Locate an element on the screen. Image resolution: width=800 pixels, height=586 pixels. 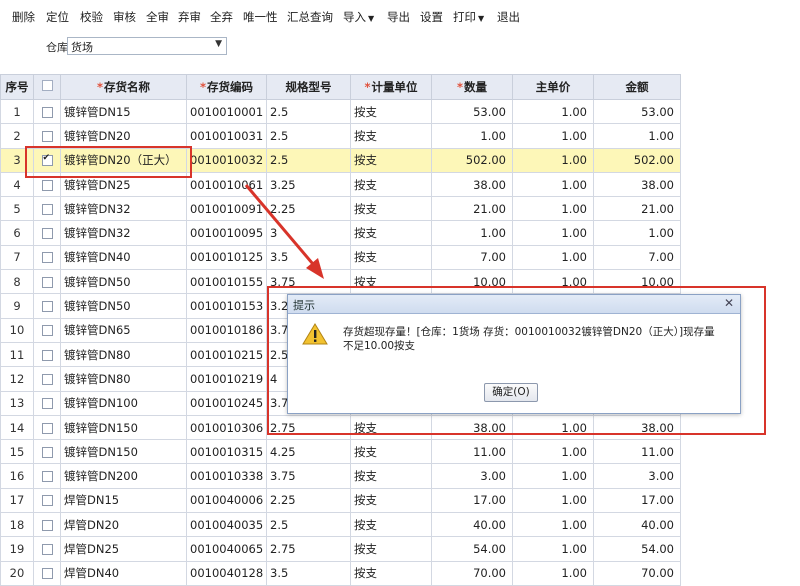
row-code: 0010010153 is located at coordinates (226, 306).